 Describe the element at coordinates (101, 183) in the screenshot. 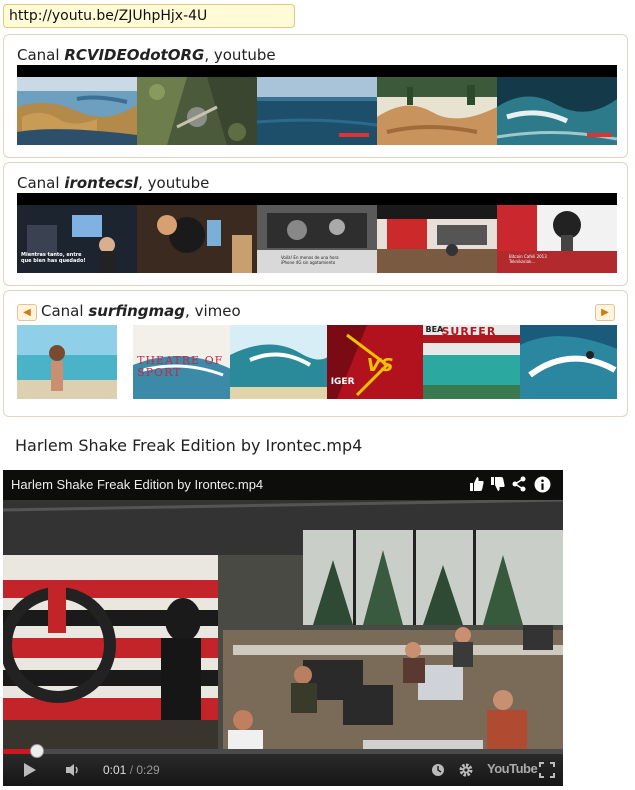

I see `channel-name: irontecsl` at that location.